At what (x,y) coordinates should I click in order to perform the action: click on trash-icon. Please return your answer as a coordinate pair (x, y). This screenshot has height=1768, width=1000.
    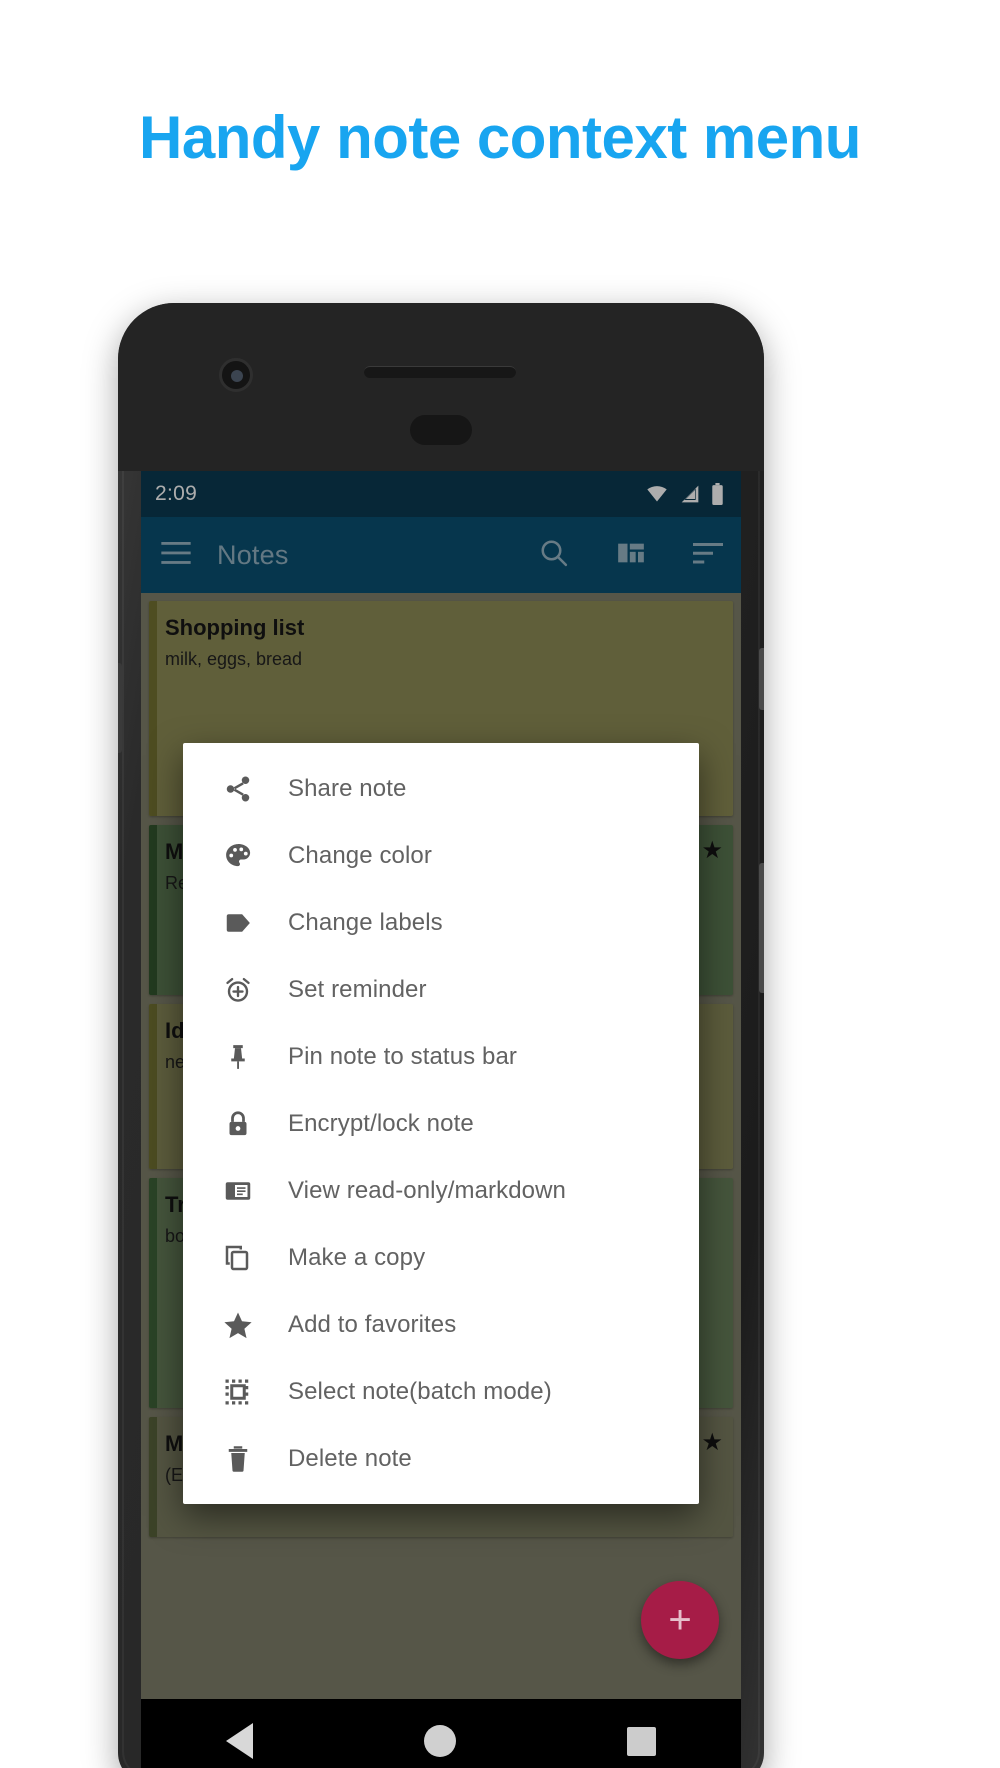
    Looking at the image, I should click on (238, 1459).